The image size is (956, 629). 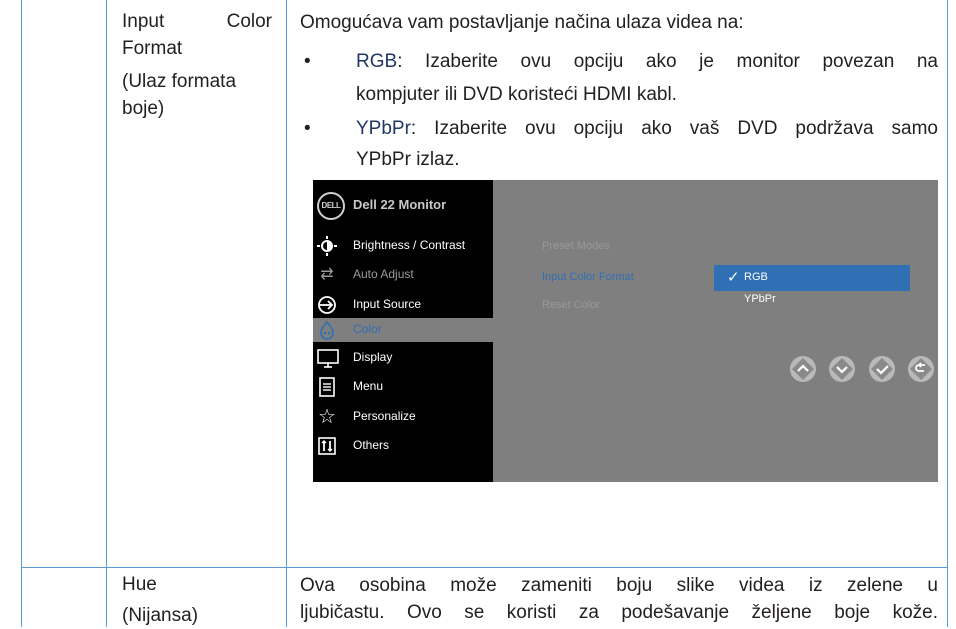 What do you see at coordinates (327, 417) in the screenshot?
I see `personalize-icon: ☆` at bounding box center [327, 417].